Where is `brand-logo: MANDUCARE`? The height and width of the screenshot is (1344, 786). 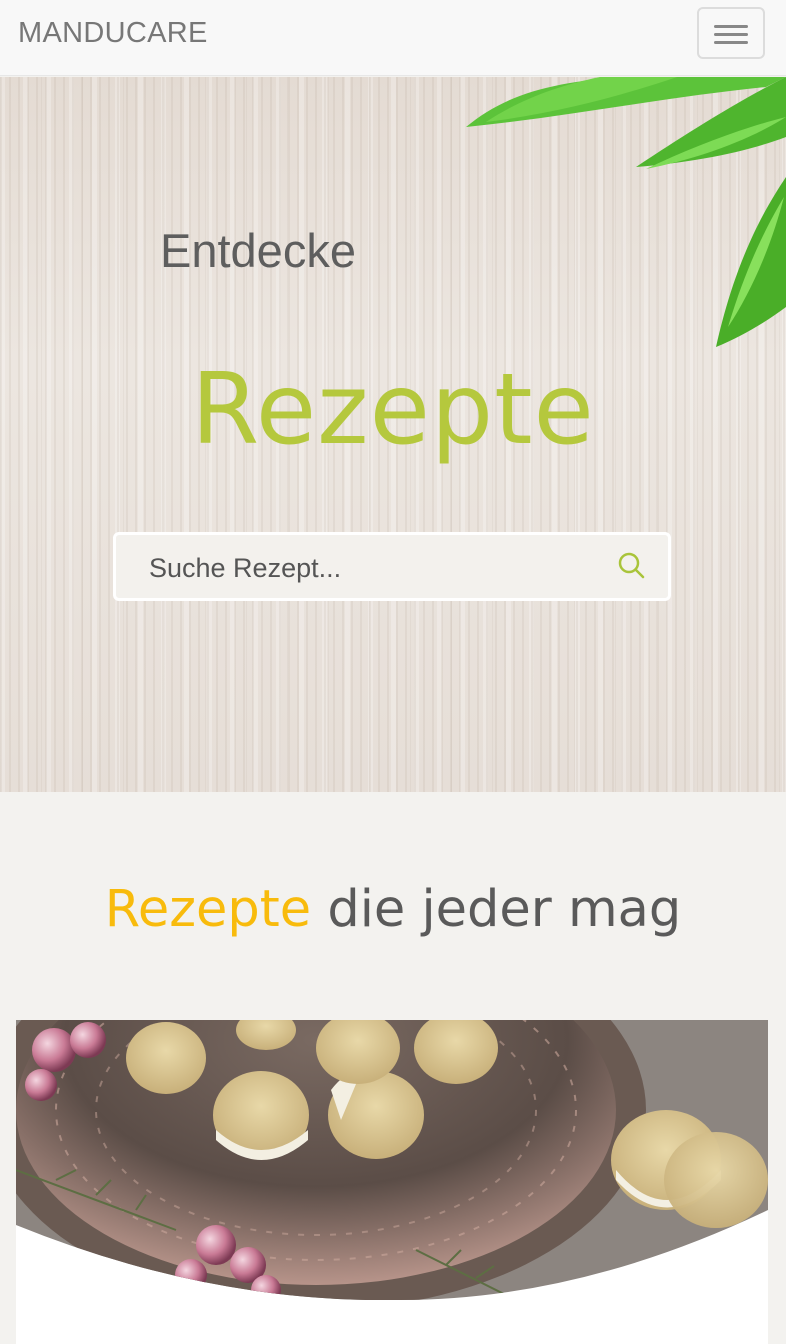
brand-logo: MANDUCARE is located at coordinates (113, 33).